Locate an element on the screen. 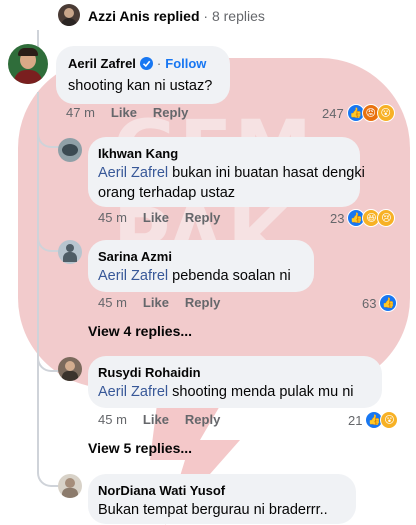 This screenshot has height=525, width=416. comment-author: Ikhwan Kang is located at coordinates (138, 153).